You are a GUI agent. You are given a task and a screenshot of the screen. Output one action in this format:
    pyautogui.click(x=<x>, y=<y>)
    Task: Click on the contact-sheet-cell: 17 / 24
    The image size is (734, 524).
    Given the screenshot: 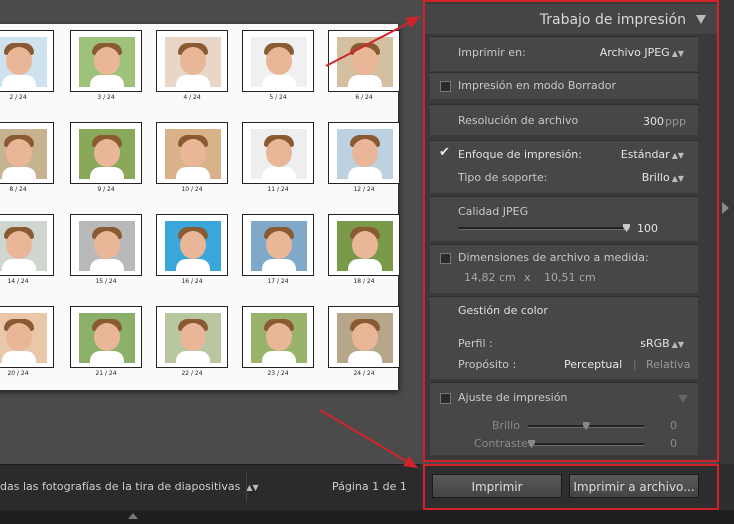 What is the action you would take?
    pyautogui.click(x=278, y=254)
    